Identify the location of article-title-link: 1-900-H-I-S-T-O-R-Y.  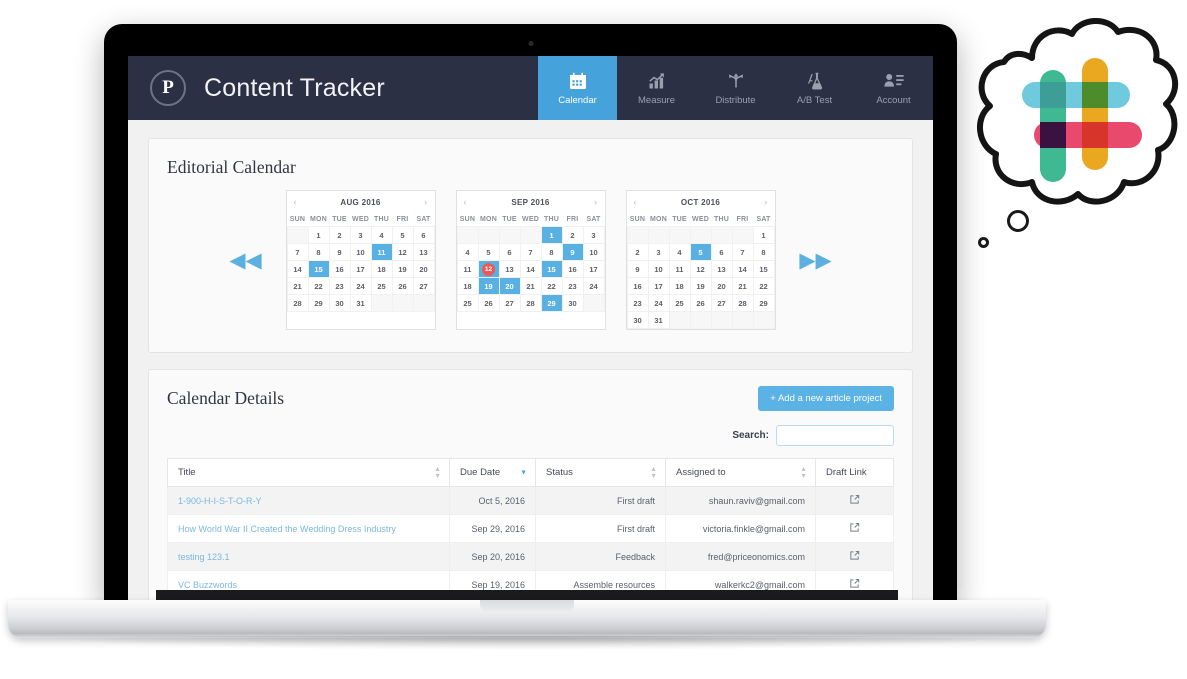
(220, 501).